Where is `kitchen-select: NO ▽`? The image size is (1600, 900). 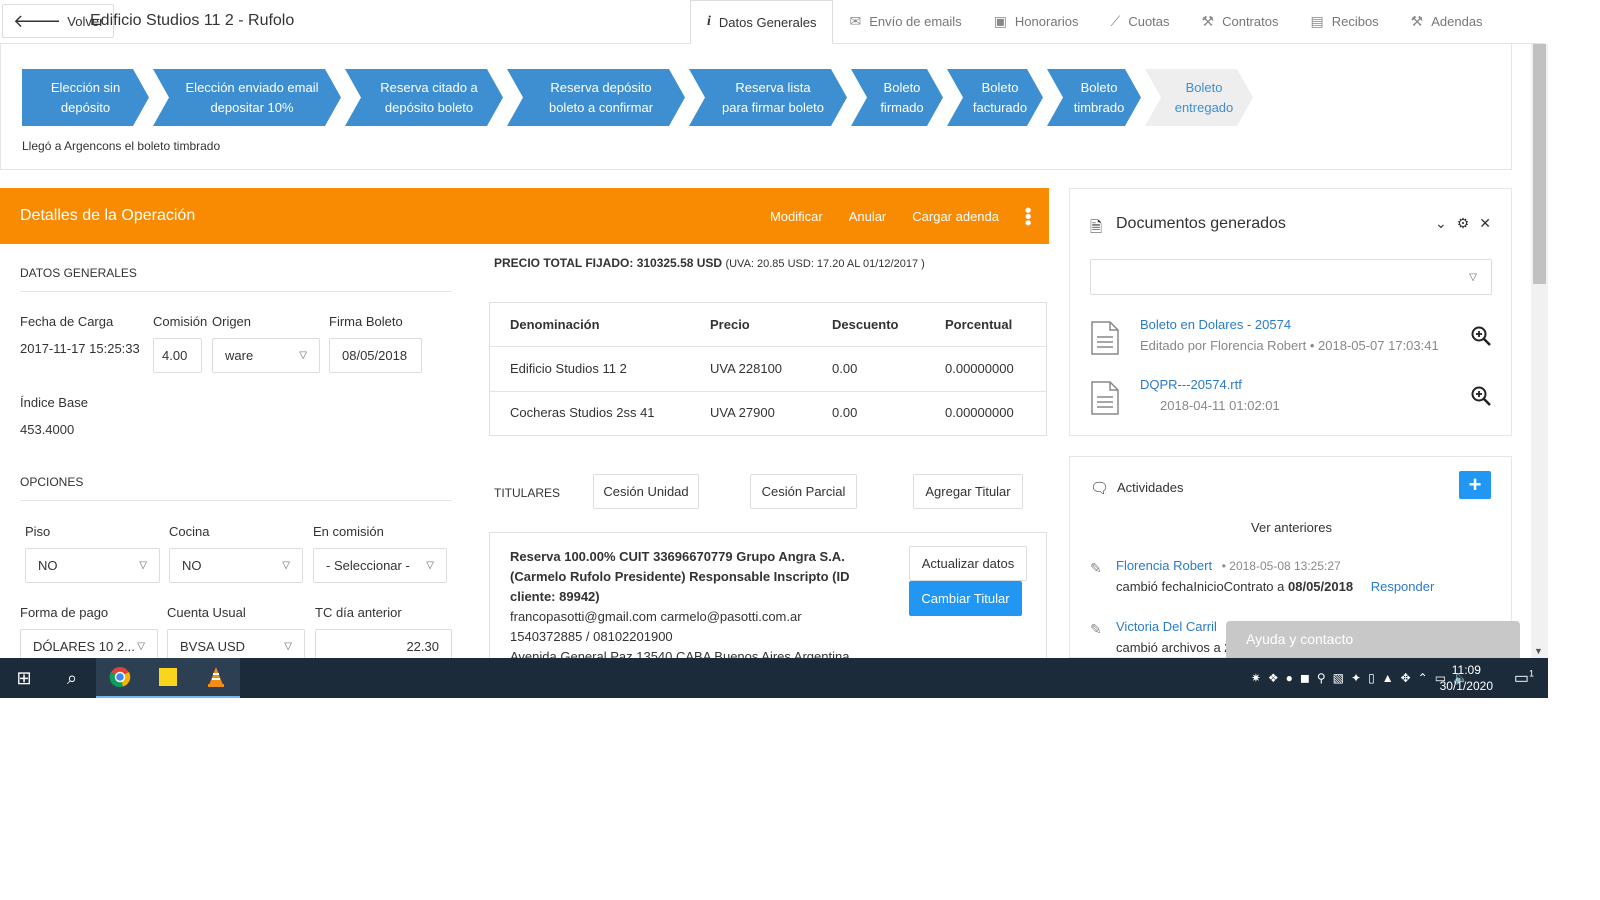 kitchen-select: NO ▽ is located at coordinates (236, 565).